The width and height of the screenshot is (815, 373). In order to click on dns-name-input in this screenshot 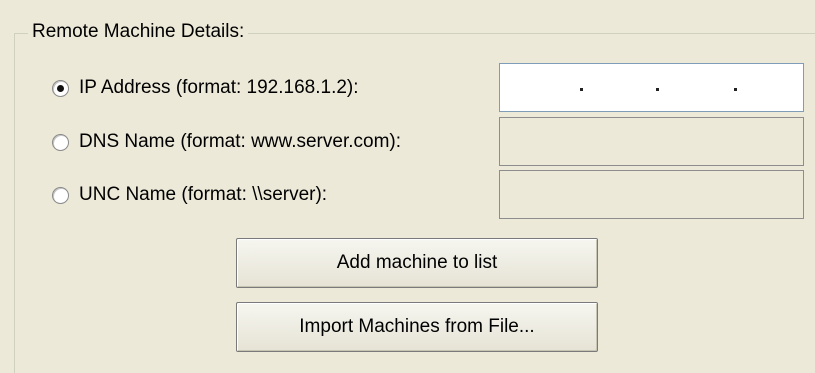, I will do `click(651, 141)`.